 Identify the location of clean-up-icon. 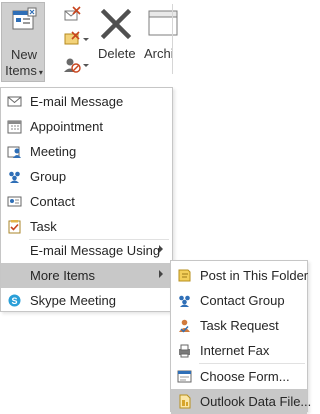
(76, 39).